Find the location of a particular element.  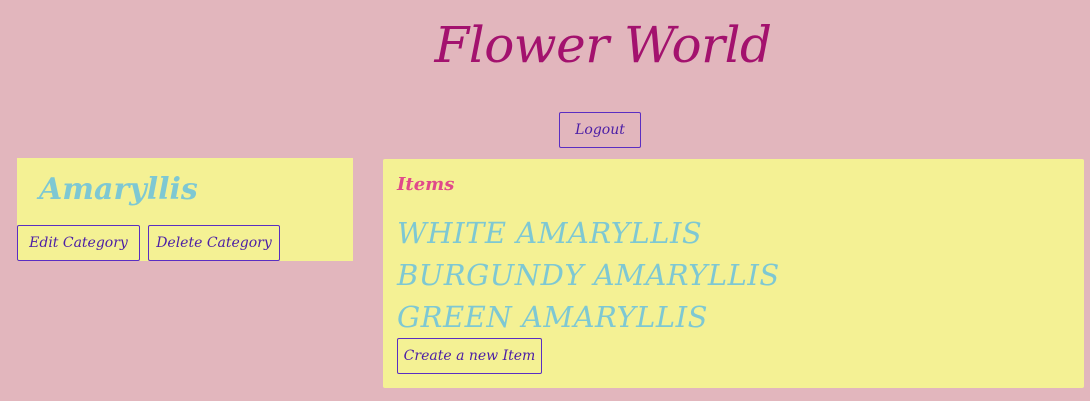

delete-category-button: Delete Category is located at coordinates (214, 243).